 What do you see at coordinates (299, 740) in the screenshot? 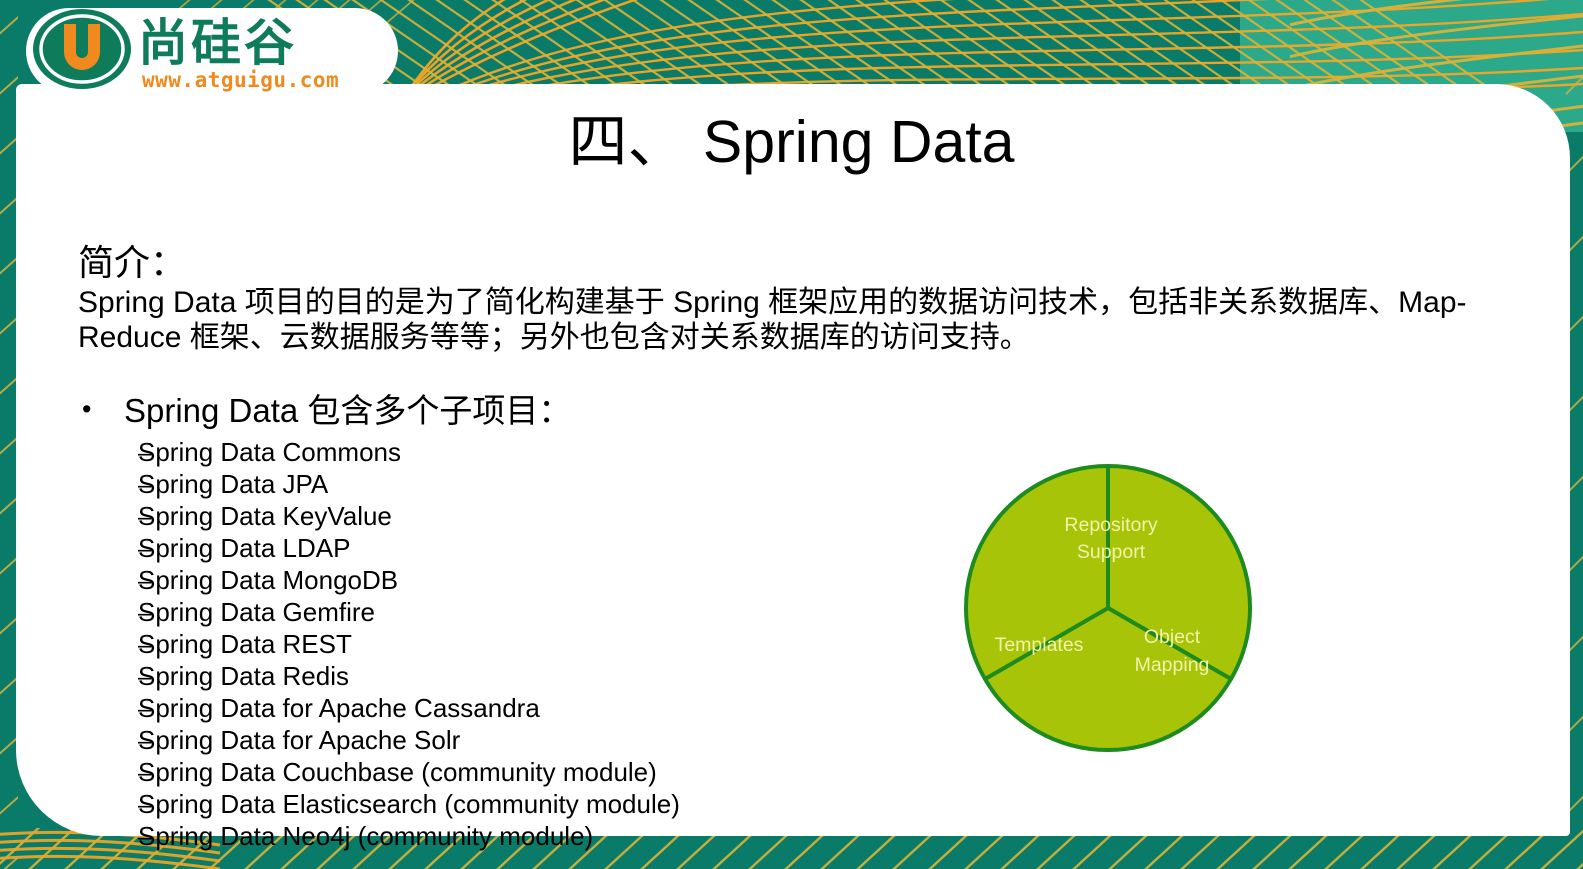
I see `subproject-label: Spring Data for Apache Solr` at bounding box center [299, 740].